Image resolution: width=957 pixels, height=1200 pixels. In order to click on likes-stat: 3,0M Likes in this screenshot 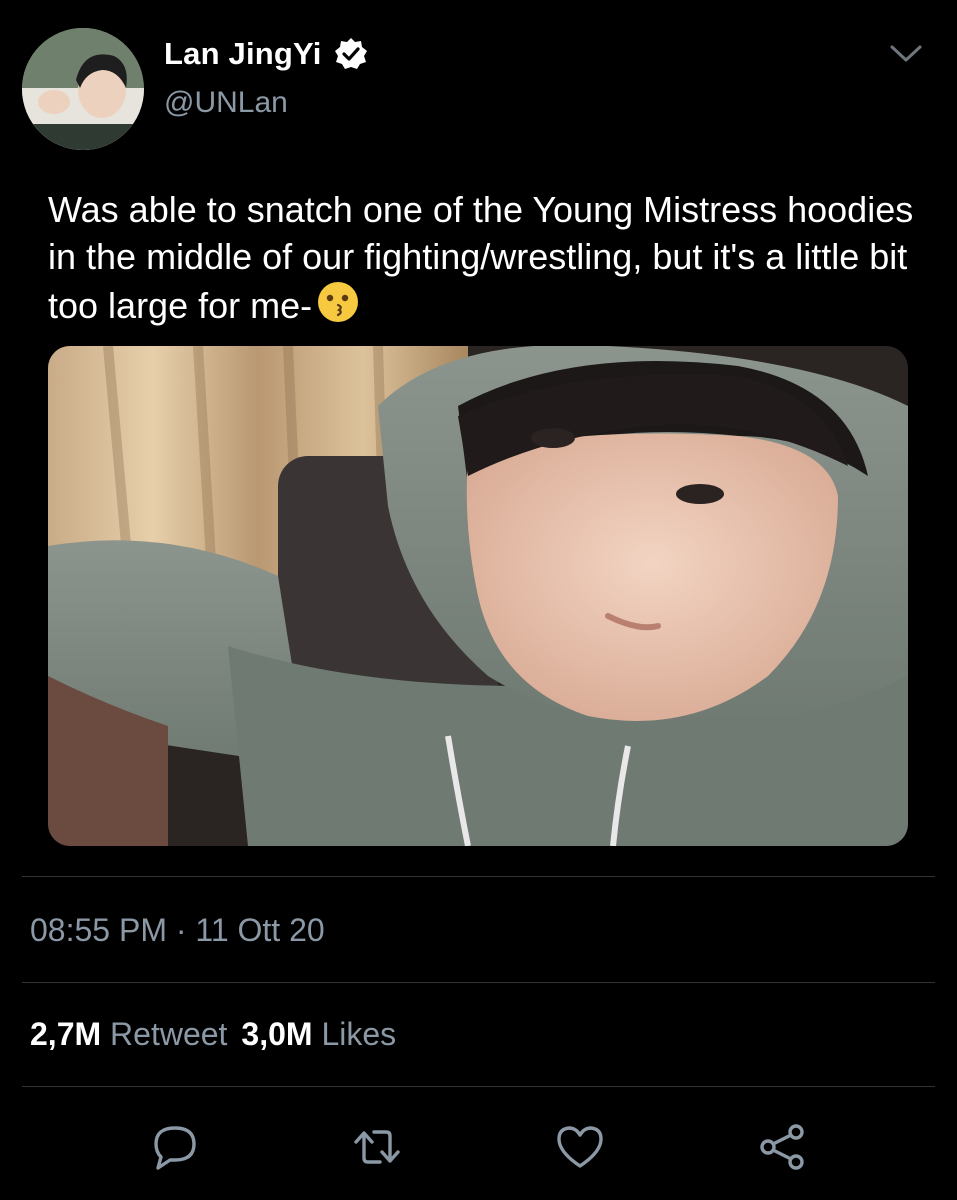, I will do `click(318, 1034)`.